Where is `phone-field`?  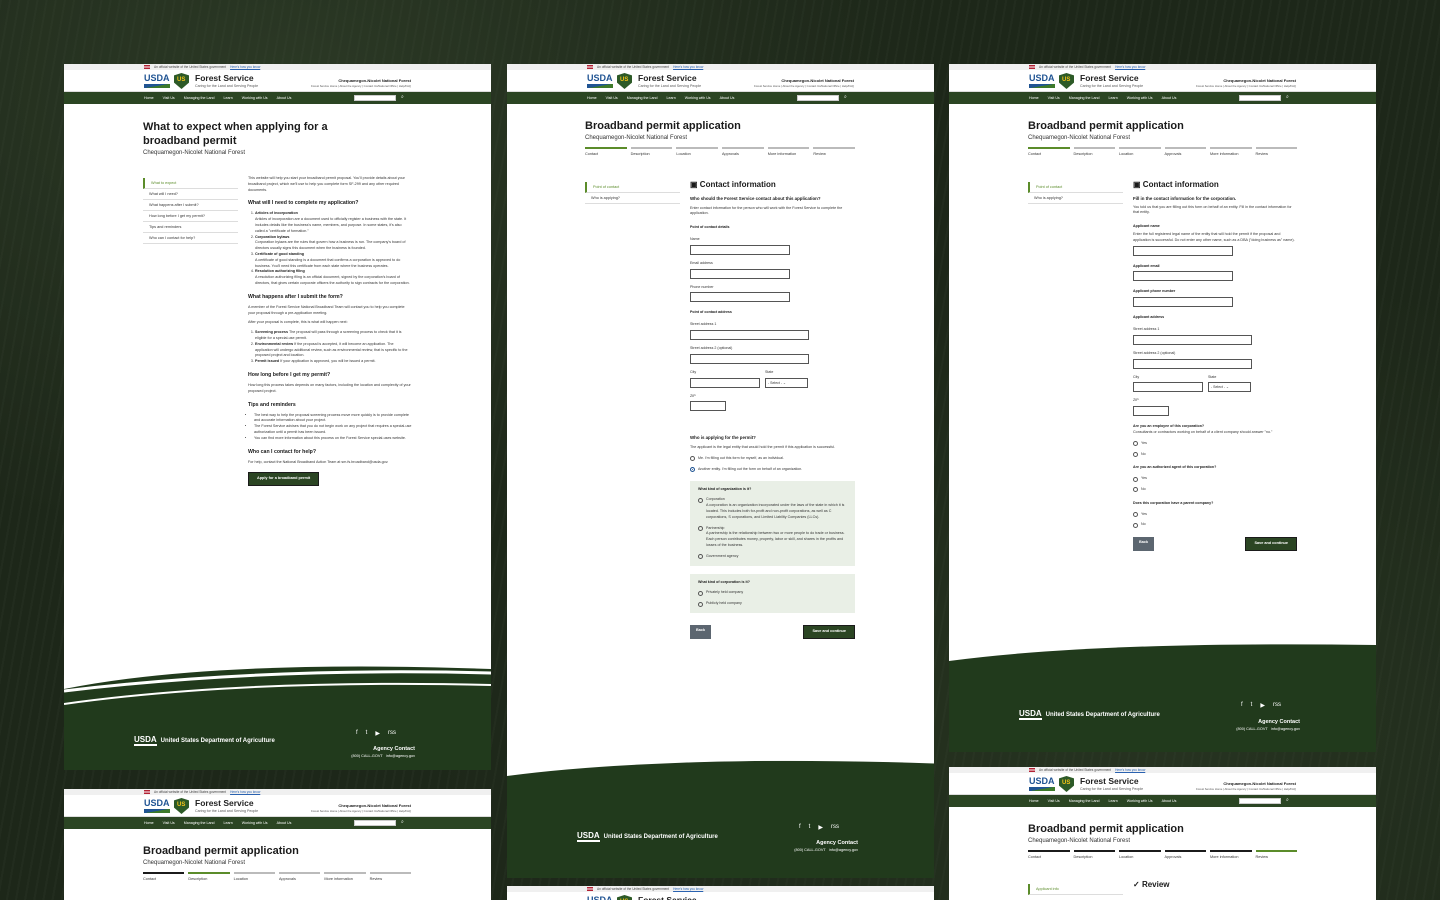
phone-field is located at coordinates (740, 297).